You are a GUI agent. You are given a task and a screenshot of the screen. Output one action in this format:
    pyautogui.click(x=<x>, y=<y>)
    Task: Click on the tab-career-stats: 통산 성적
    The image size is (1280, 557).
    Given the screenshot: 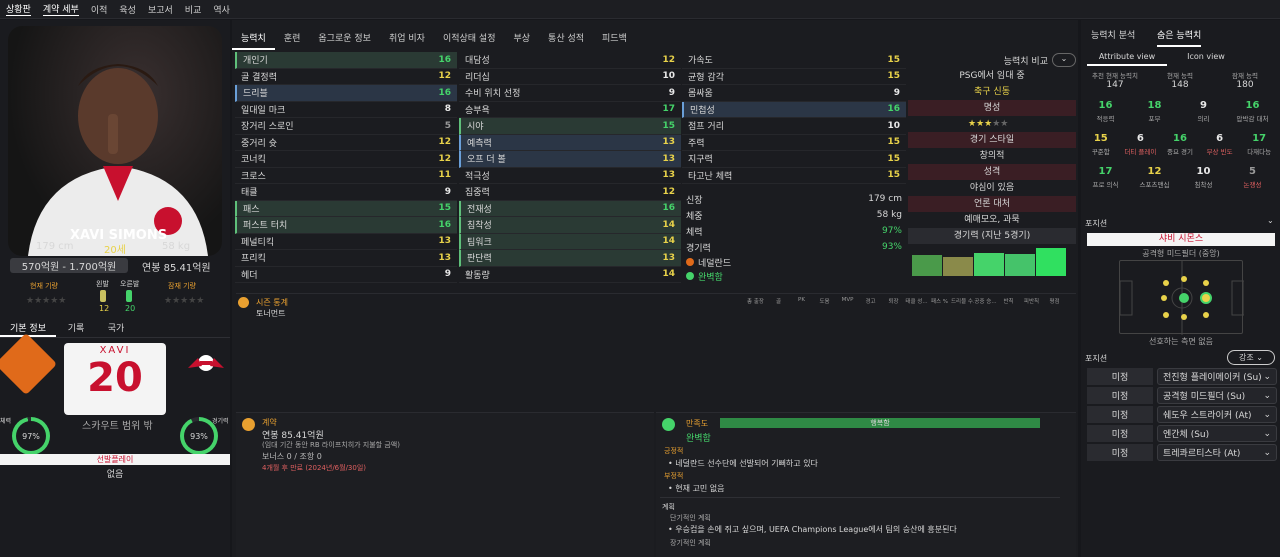 What is the action you would take?
    pyautogui.click(x=566, y=39)
    